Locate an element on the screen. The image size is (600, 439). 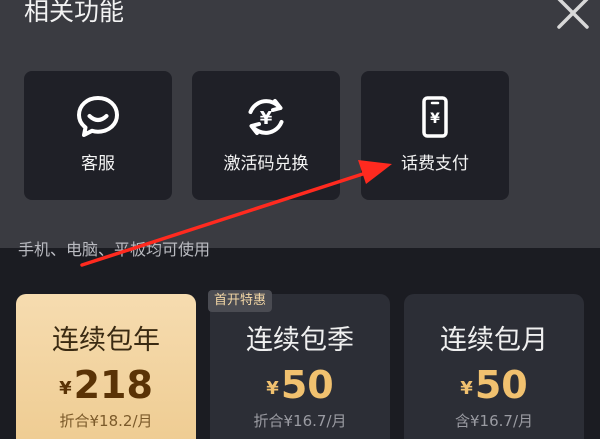
usage-note: 手机、电脑、平板均可使用 is located at coordinates (114, 249).